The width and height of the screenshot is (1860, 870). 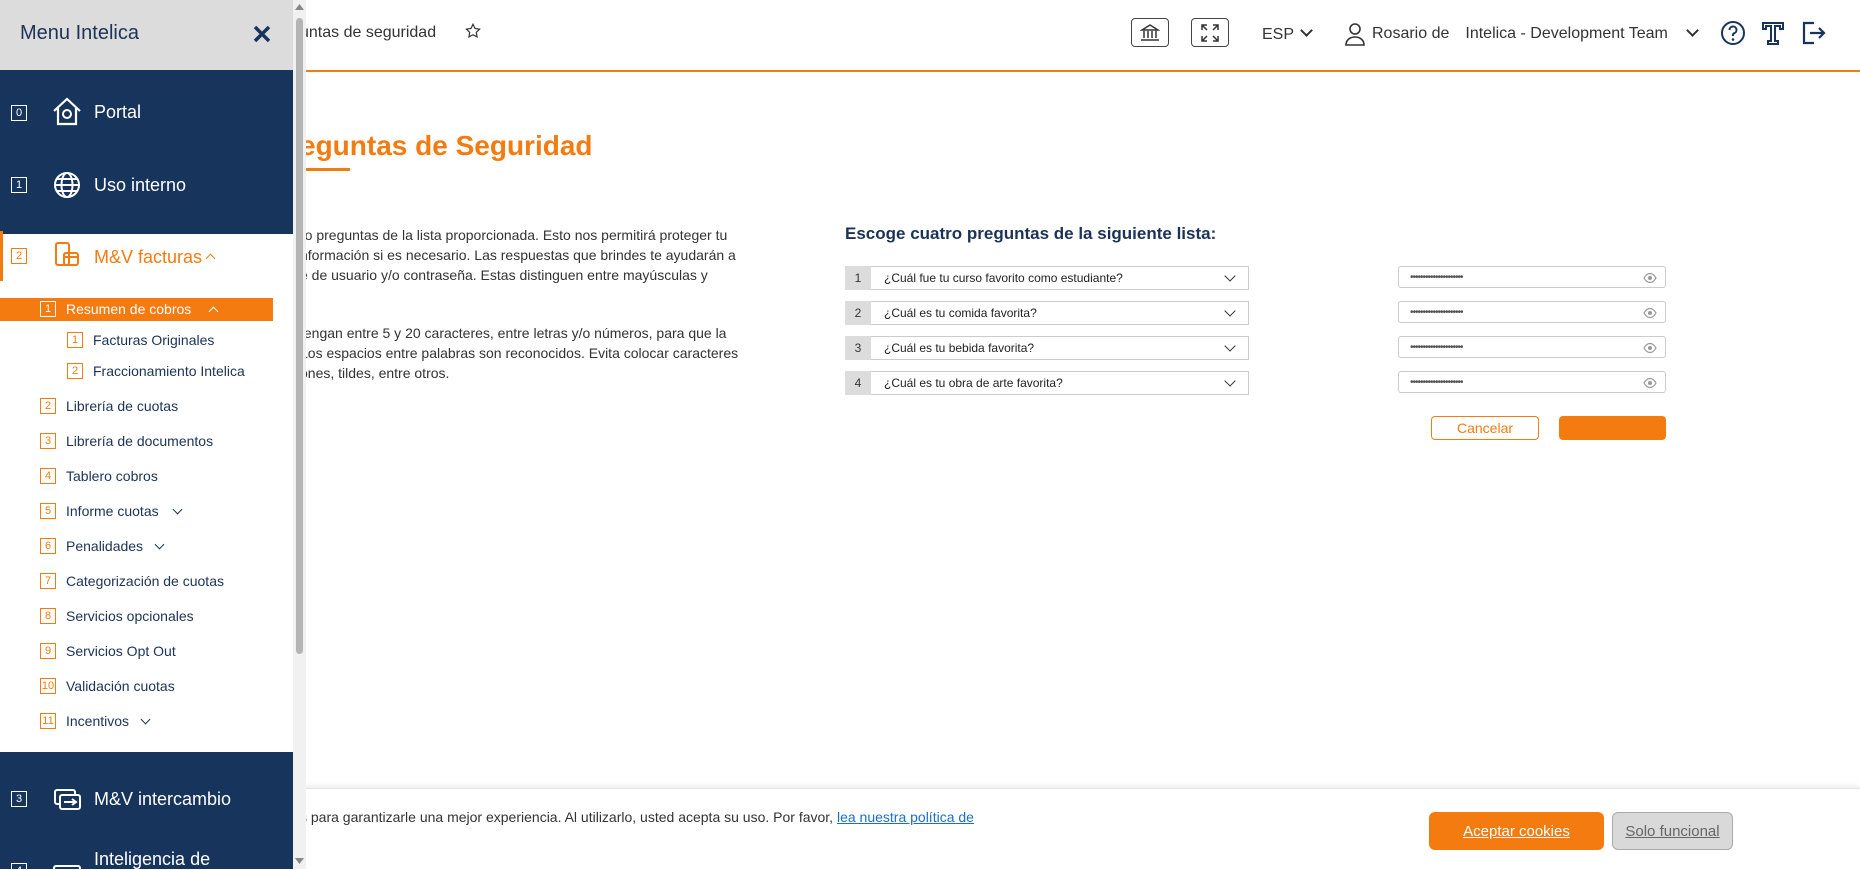 What do you see at coordinates (299, 861) in the screenshot?
I see `scroll-down-icon` at bounding box center [299, 861].